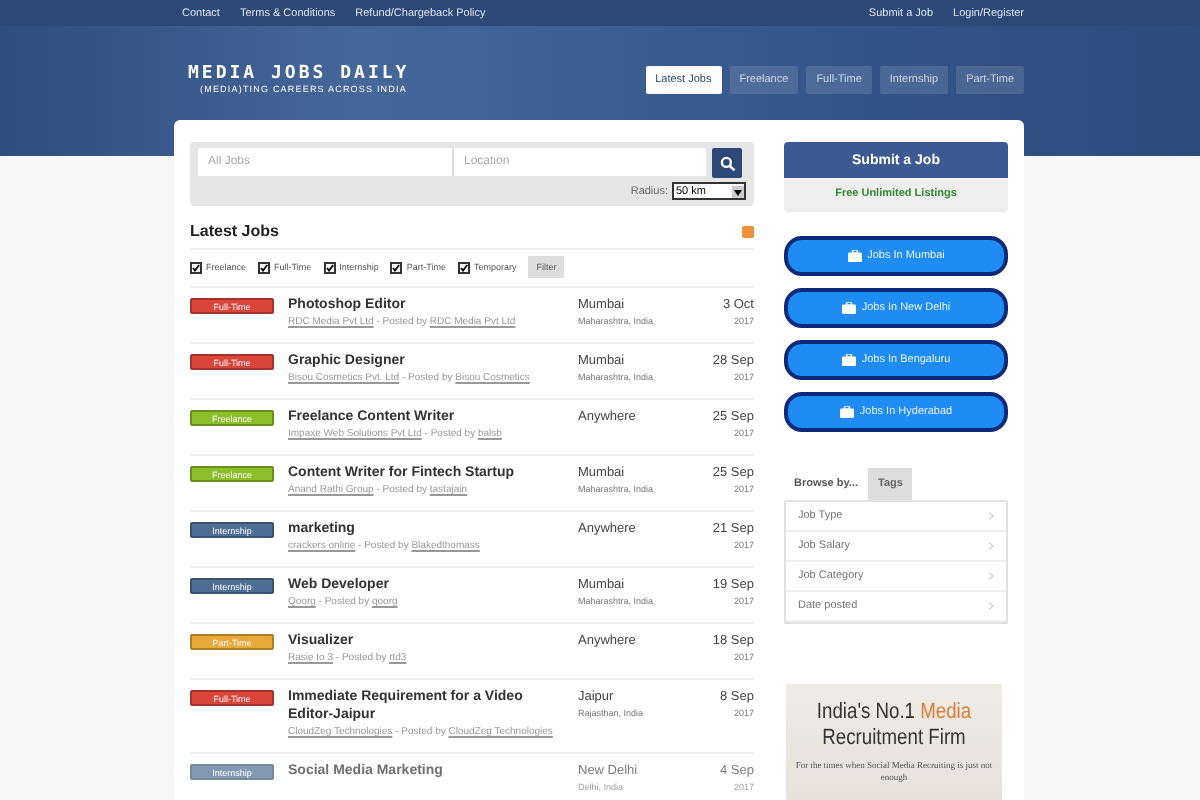 The height and width of the screenshot is (800, 1200). What do you see at coordinates (738, 191) in the screenshot?
I see `dropdown-icon` at bounding box center [738, 191].